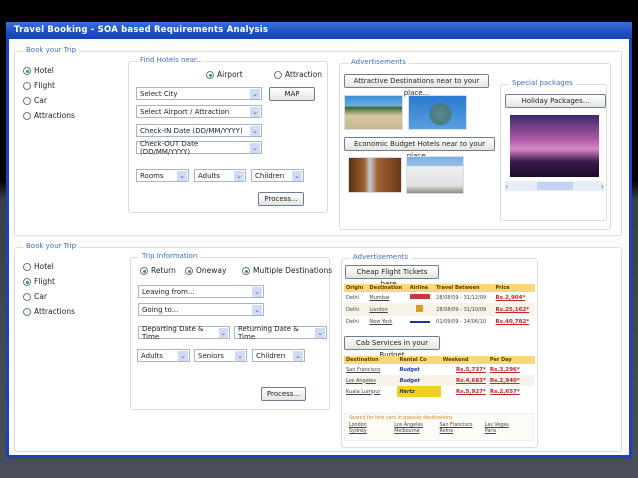 This screenshot has width=638, height=478. What do you see at coordinates (287, 270) in the screenshot?
I see `radio-multiple-destinations: Multiple Destinations` at bounding box center [287, 270].